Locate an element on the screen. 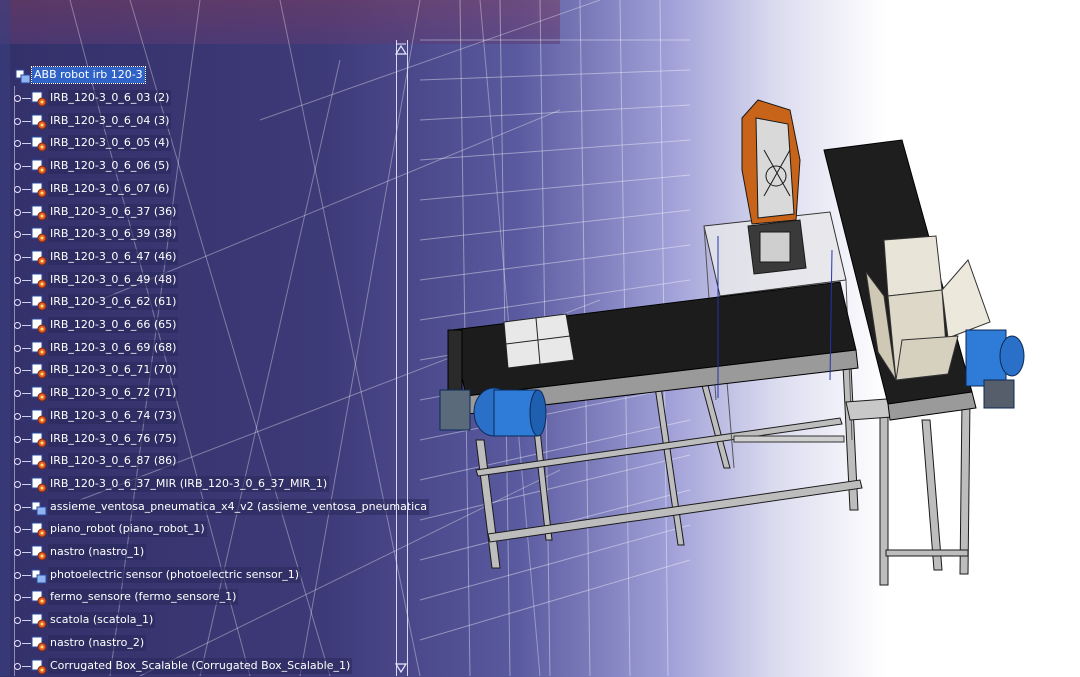 This screenshot has height=677, width=1080. tree-item-label: IRB_120-3_0_6_39 (38) is located at coordinates (113, 234).